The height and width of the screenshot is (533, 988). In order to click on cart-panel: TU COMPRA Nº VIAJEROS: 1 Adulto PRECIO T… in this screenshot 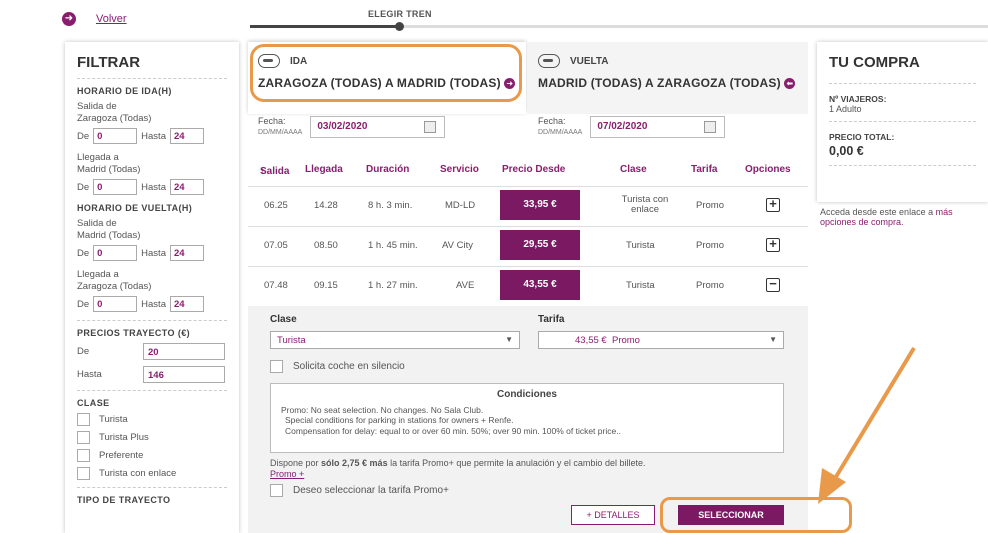, I will do `click(902, 122)`.